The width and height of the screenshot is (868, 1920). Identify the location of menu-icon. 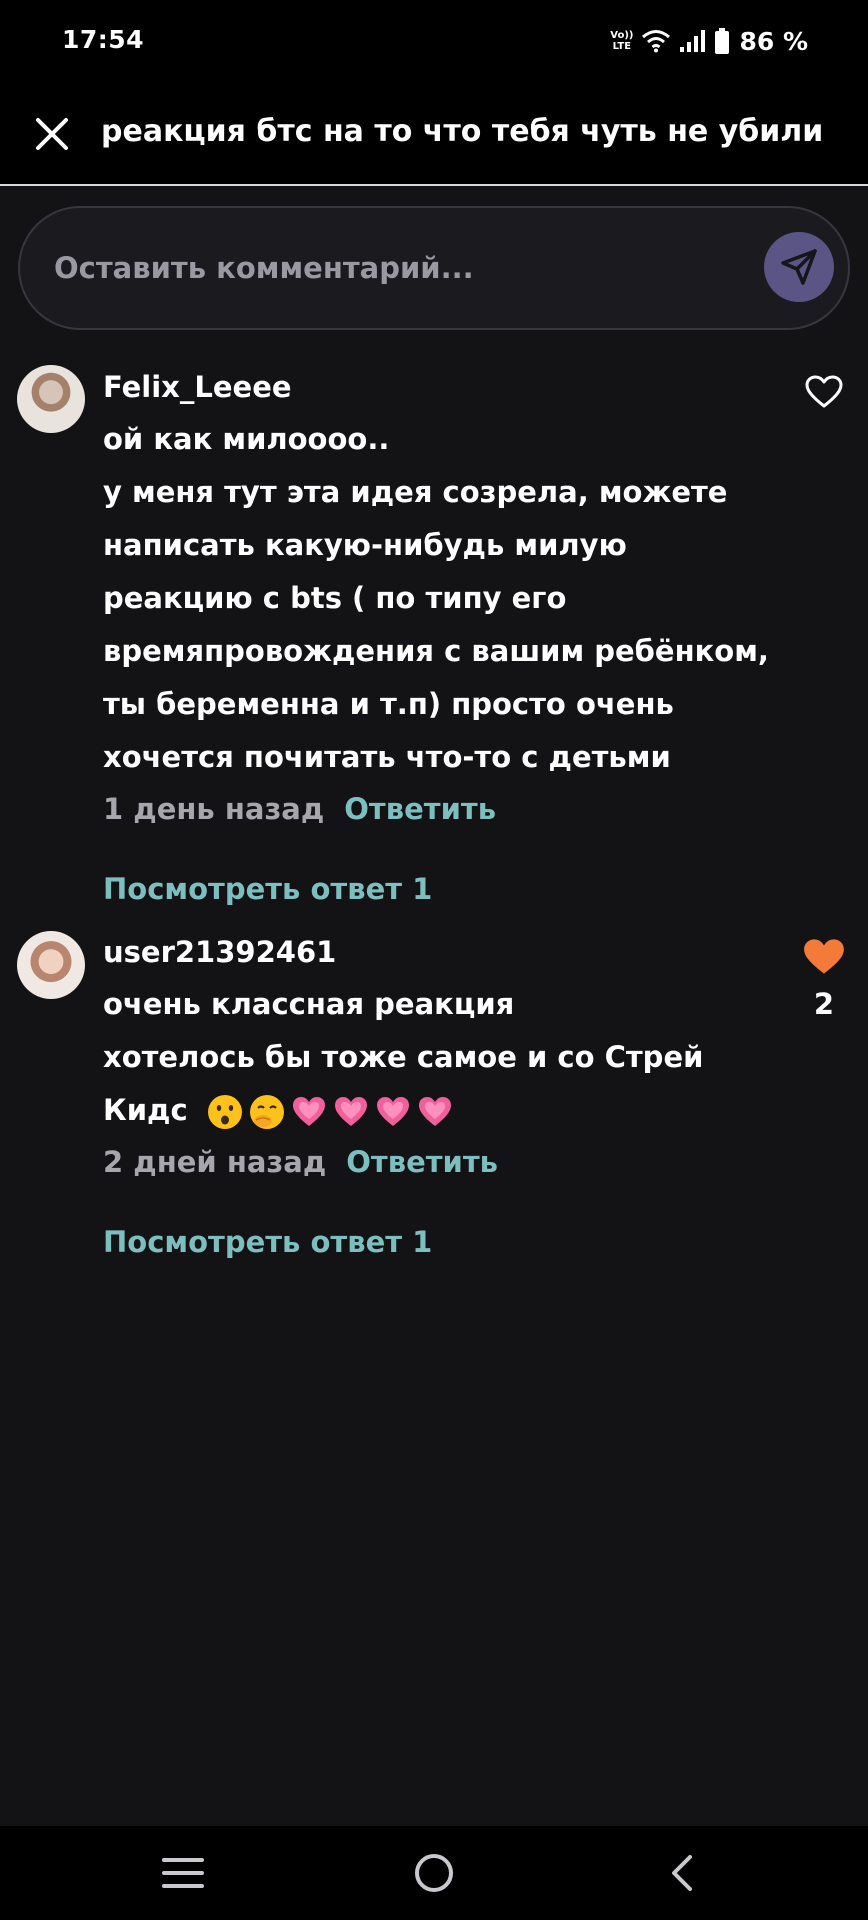
(183, 1873).